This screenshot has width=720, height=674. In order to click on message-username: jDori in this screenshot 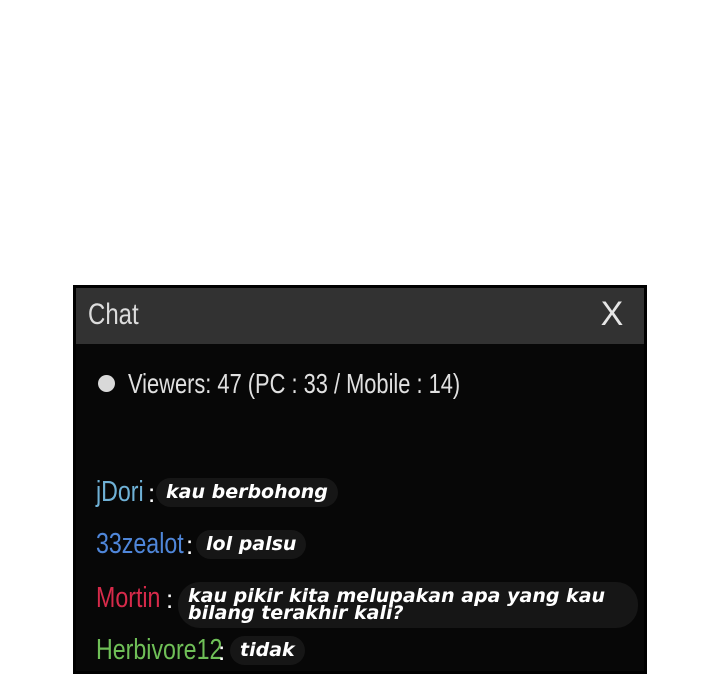, I will do `click(120, 492)`.